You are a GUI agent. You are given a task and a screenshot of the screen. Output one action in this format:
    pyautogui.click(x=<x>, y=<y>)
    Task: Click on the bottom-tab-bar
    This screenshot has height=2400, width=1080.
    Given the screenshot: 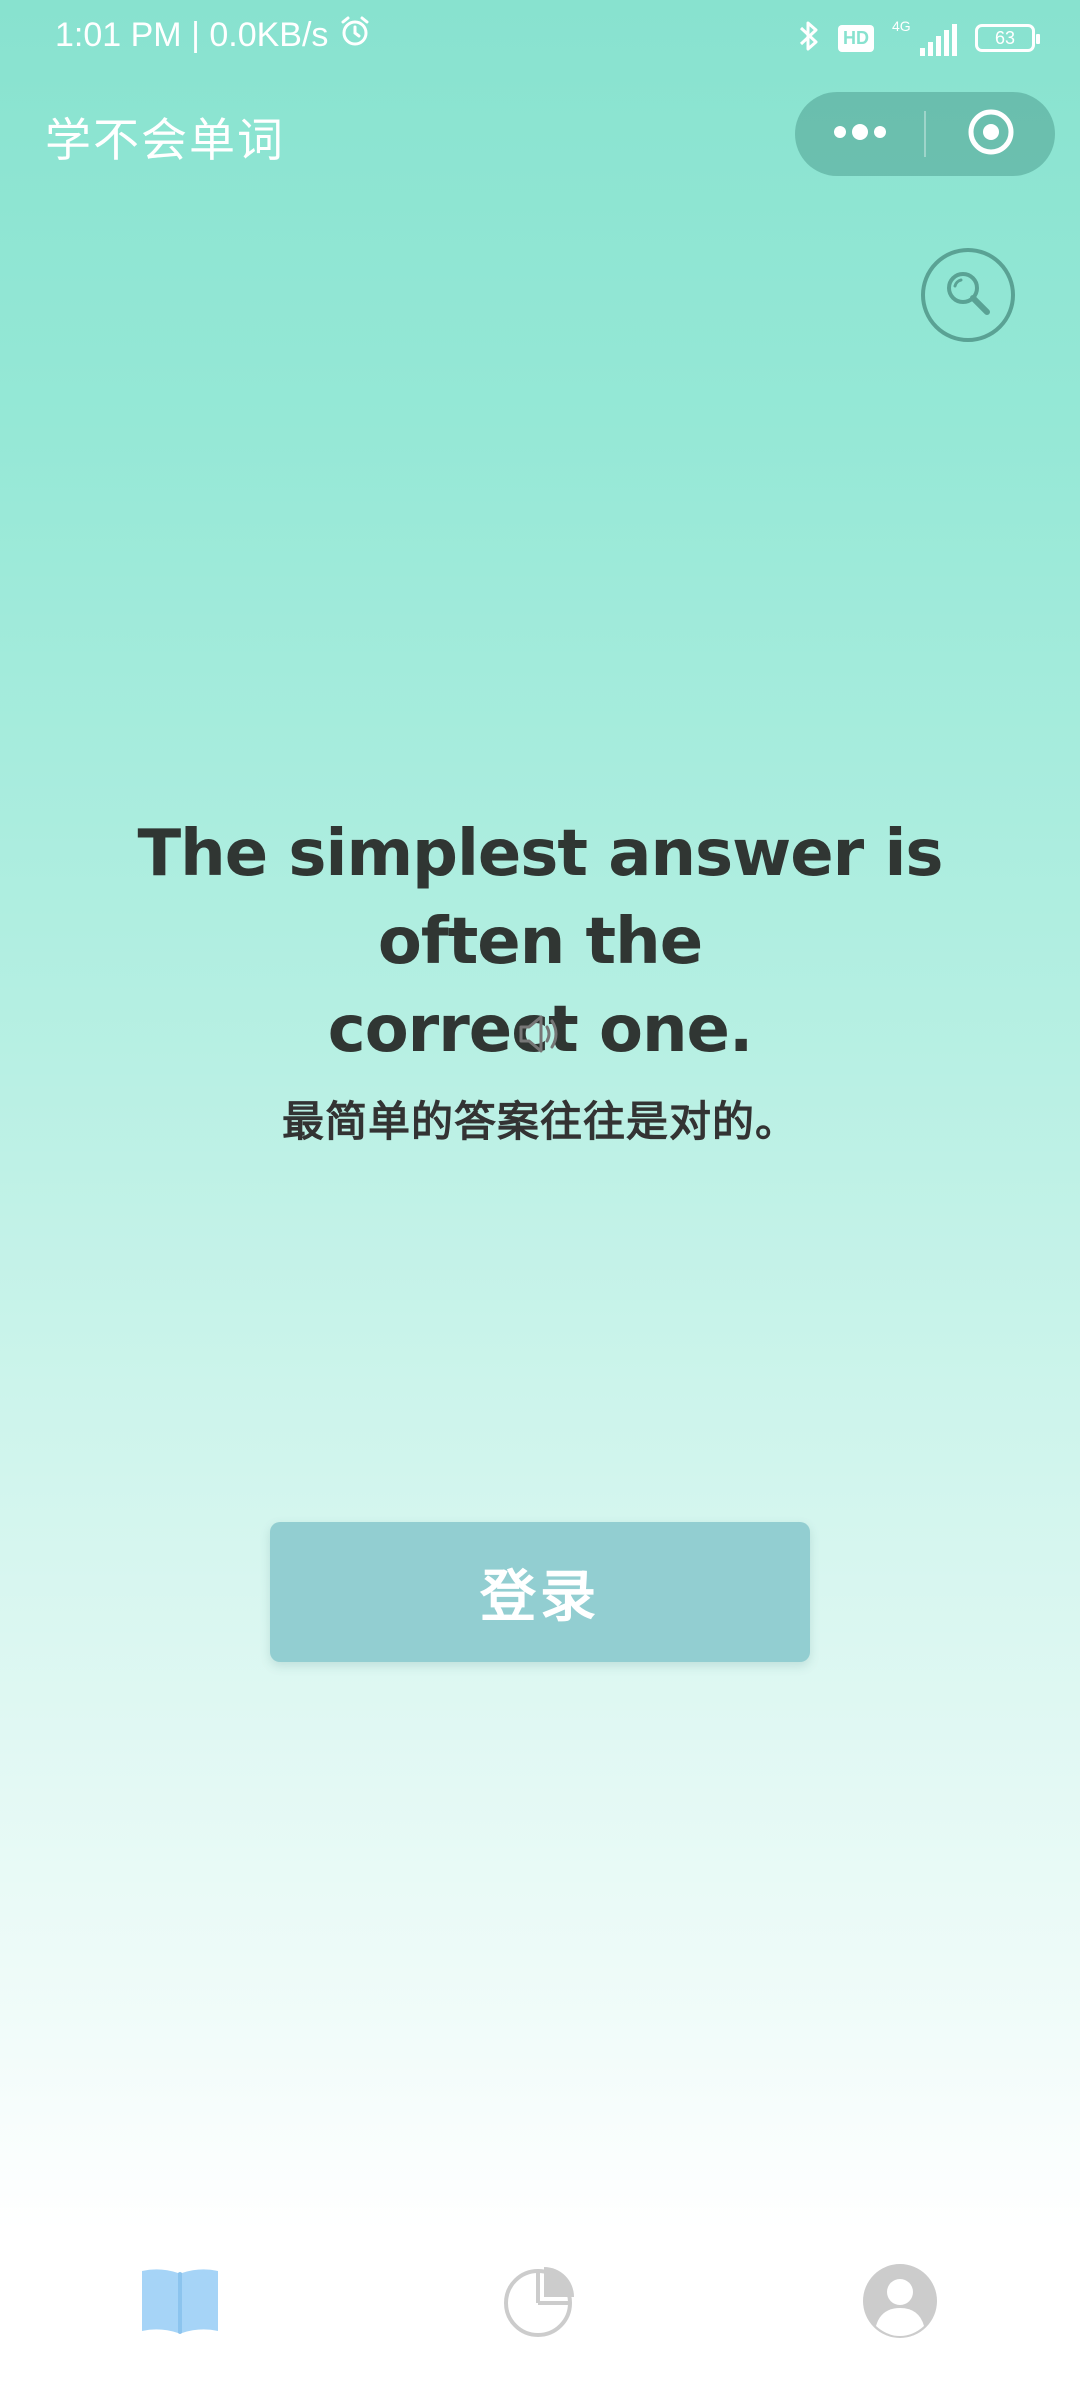 What is the action you would take?
    pyautogui.click(x=540, y=2303)
    